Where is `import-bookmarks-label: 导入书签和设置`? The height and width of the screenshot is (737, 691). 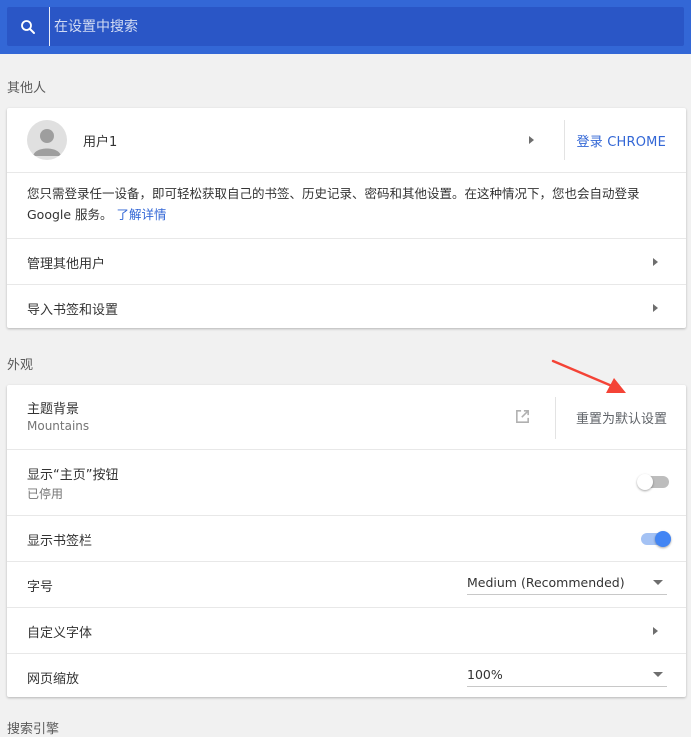 import-bookmarks-label: 导入书签和设置 is located at coordinates (73, 310).